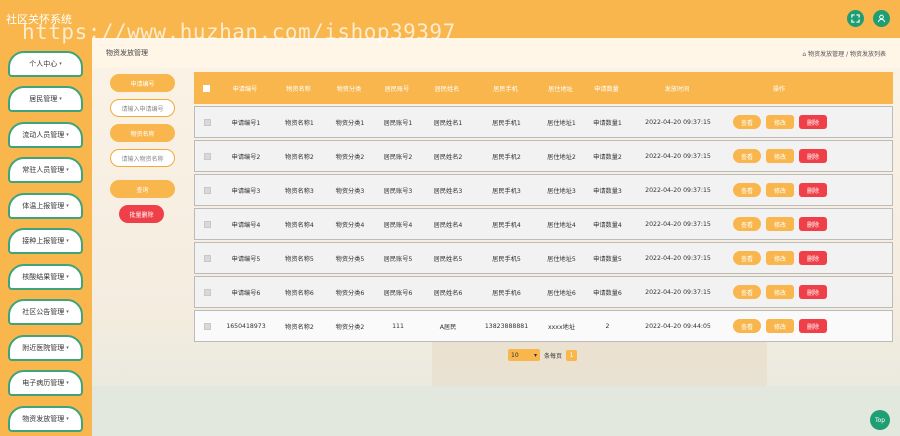 This screenshot has width=900, height=436. Describe the element at coordinates (855, 18) in the screenshot. I see `fullscreen-icon` at that location.